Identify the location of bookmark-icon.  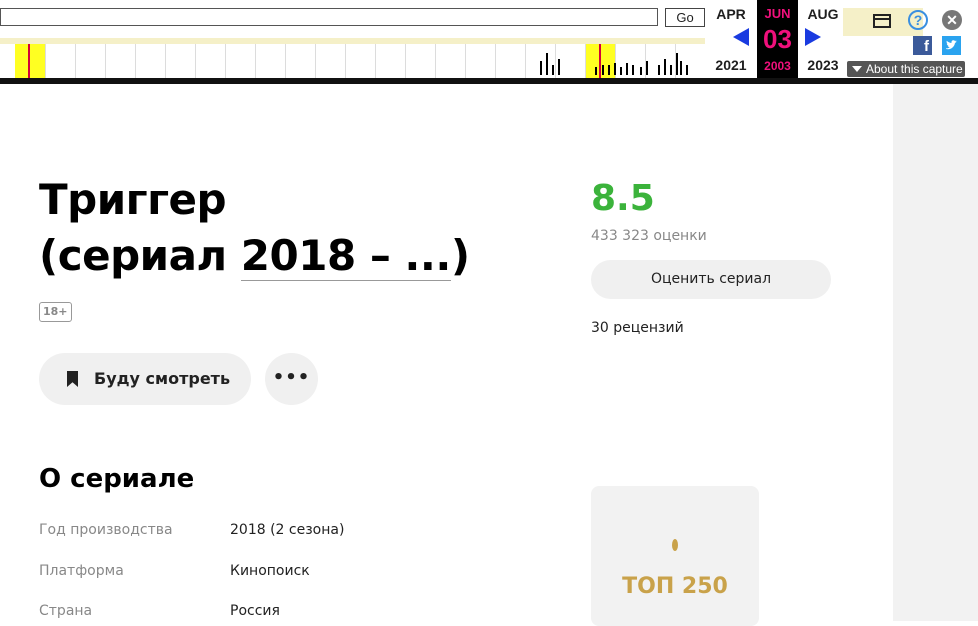
(72, 379).